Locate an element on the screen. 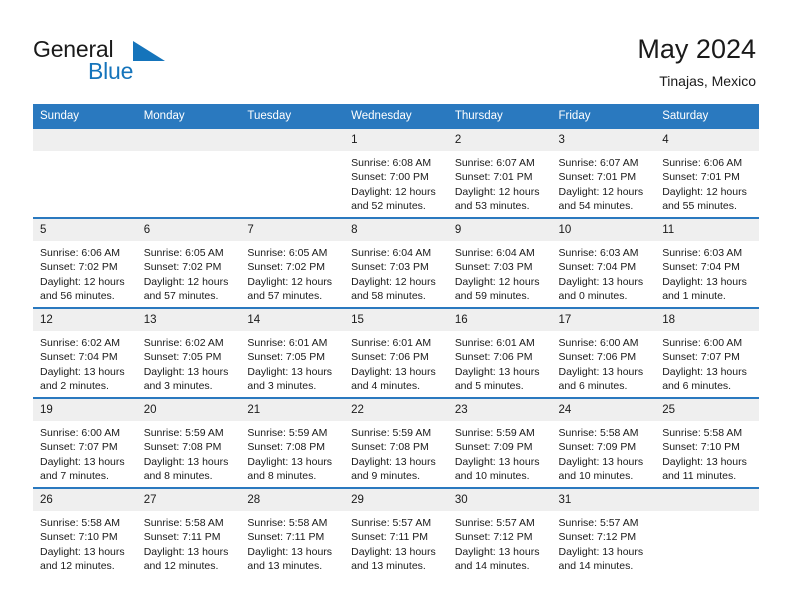 The height and width of the screenshot is (612, 792). daylight-text-line2: and 9 minutes. is located at coordinates (385, 476).